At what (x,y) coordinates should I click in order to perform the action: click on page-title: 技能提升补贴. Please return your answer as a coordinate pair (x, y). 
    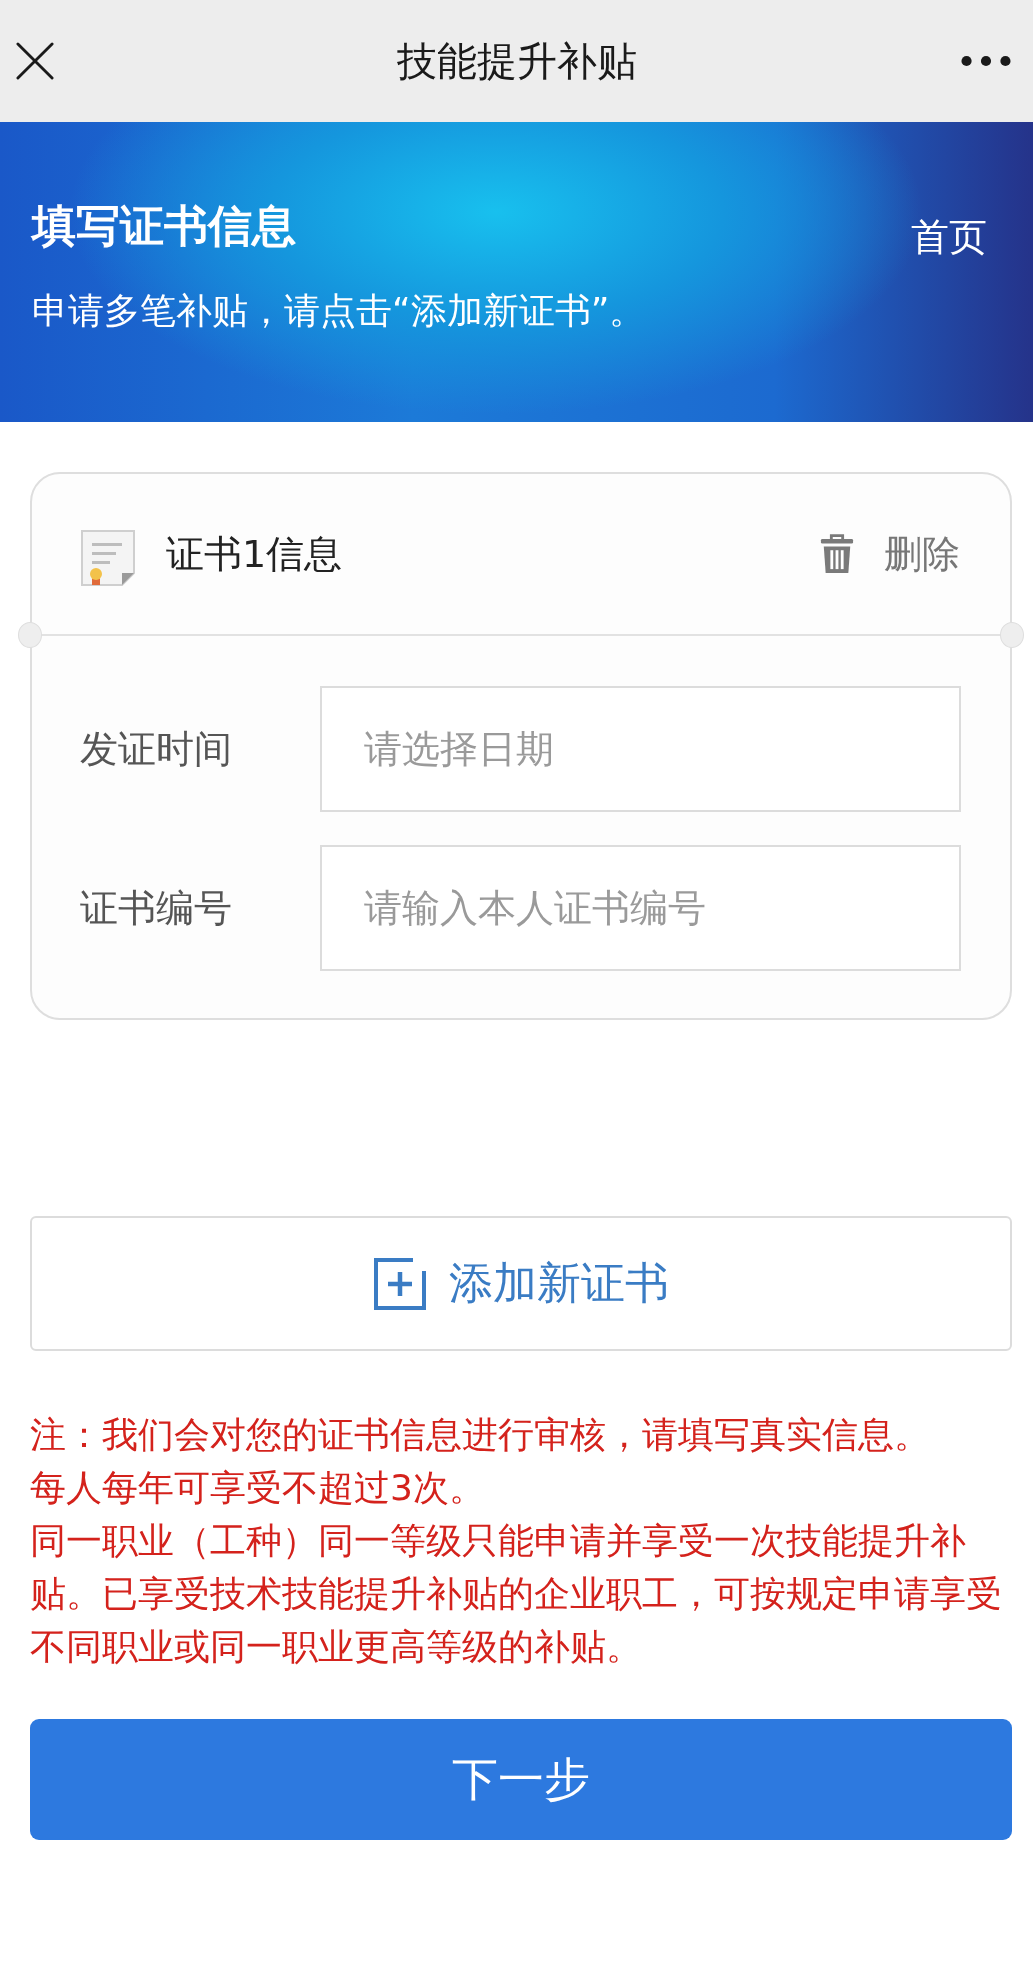
    Looking at the image, I should click on (516, 61).